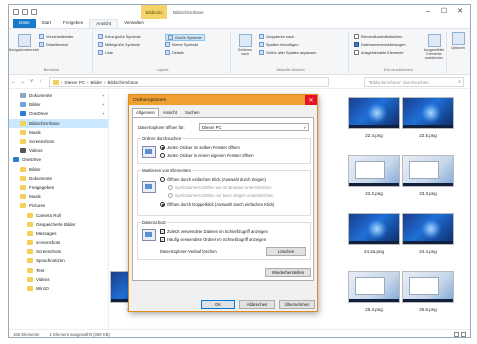 The image size is (477, 344). What do you see at coordinates (56, 36) in the screenshot?
I see `preview-pane-button: Vorschaufenster` at bounding box center [56, 36].